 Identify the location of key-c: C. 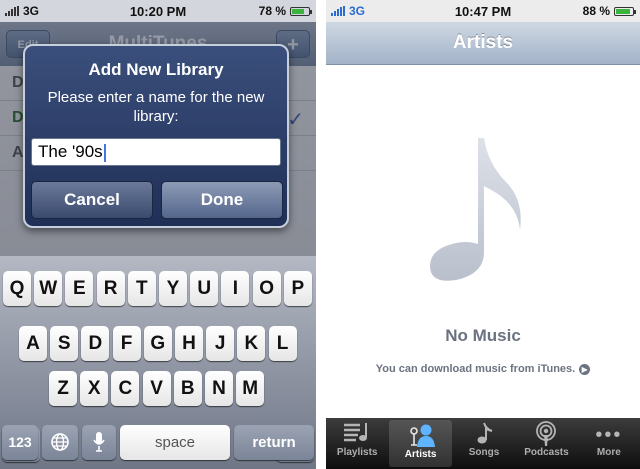
(125, 388).